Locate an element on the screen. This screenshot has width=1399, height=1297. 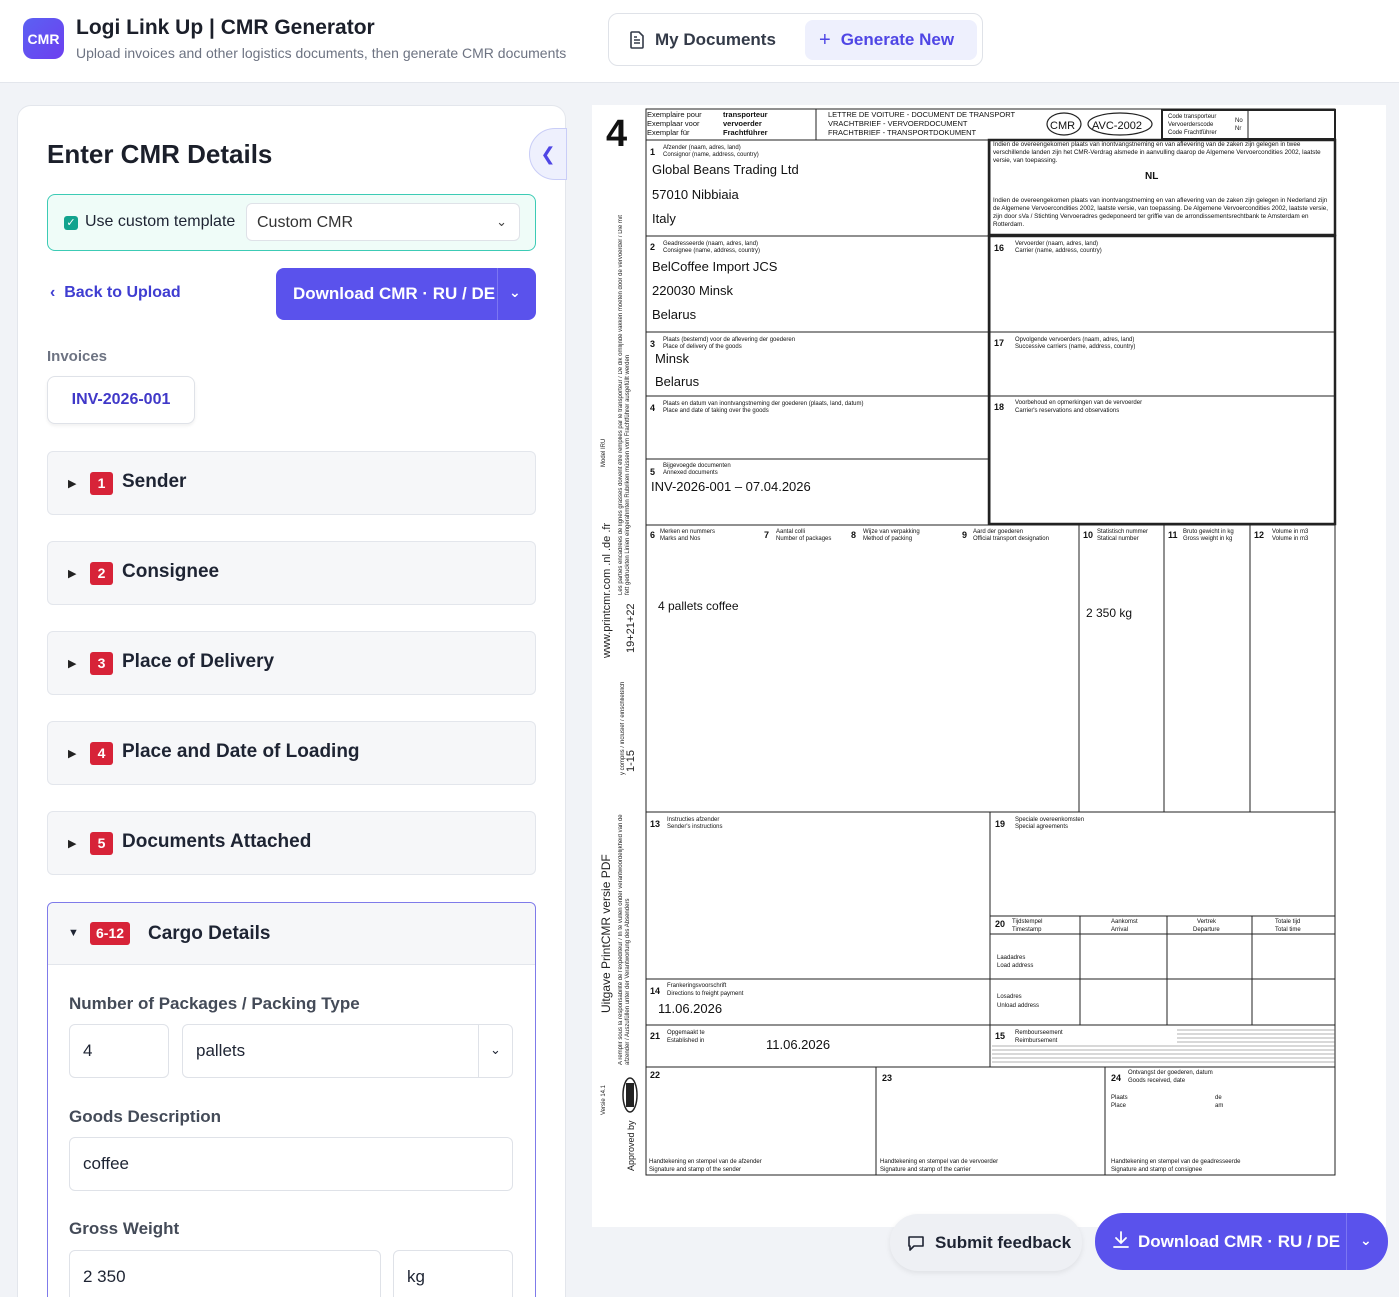
field-label: Special agreements is located at coordinates (1041, 827).